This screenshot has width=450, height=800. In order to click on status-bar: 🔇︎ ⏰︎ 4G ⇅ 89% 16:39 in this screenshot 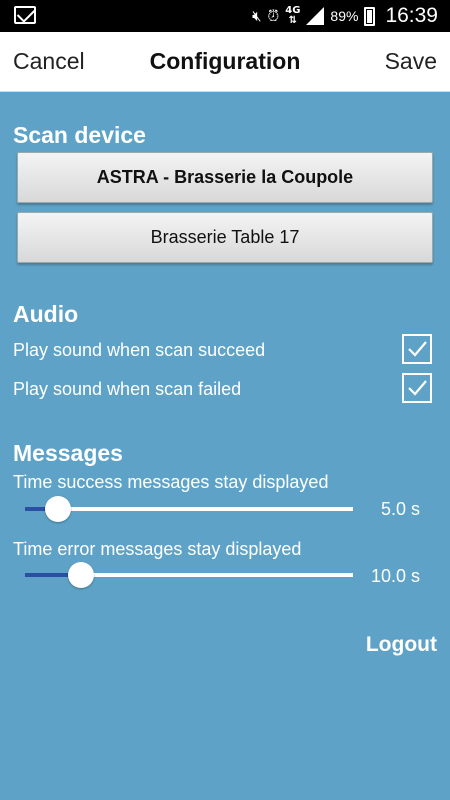, I will do `click(225, 16)`.